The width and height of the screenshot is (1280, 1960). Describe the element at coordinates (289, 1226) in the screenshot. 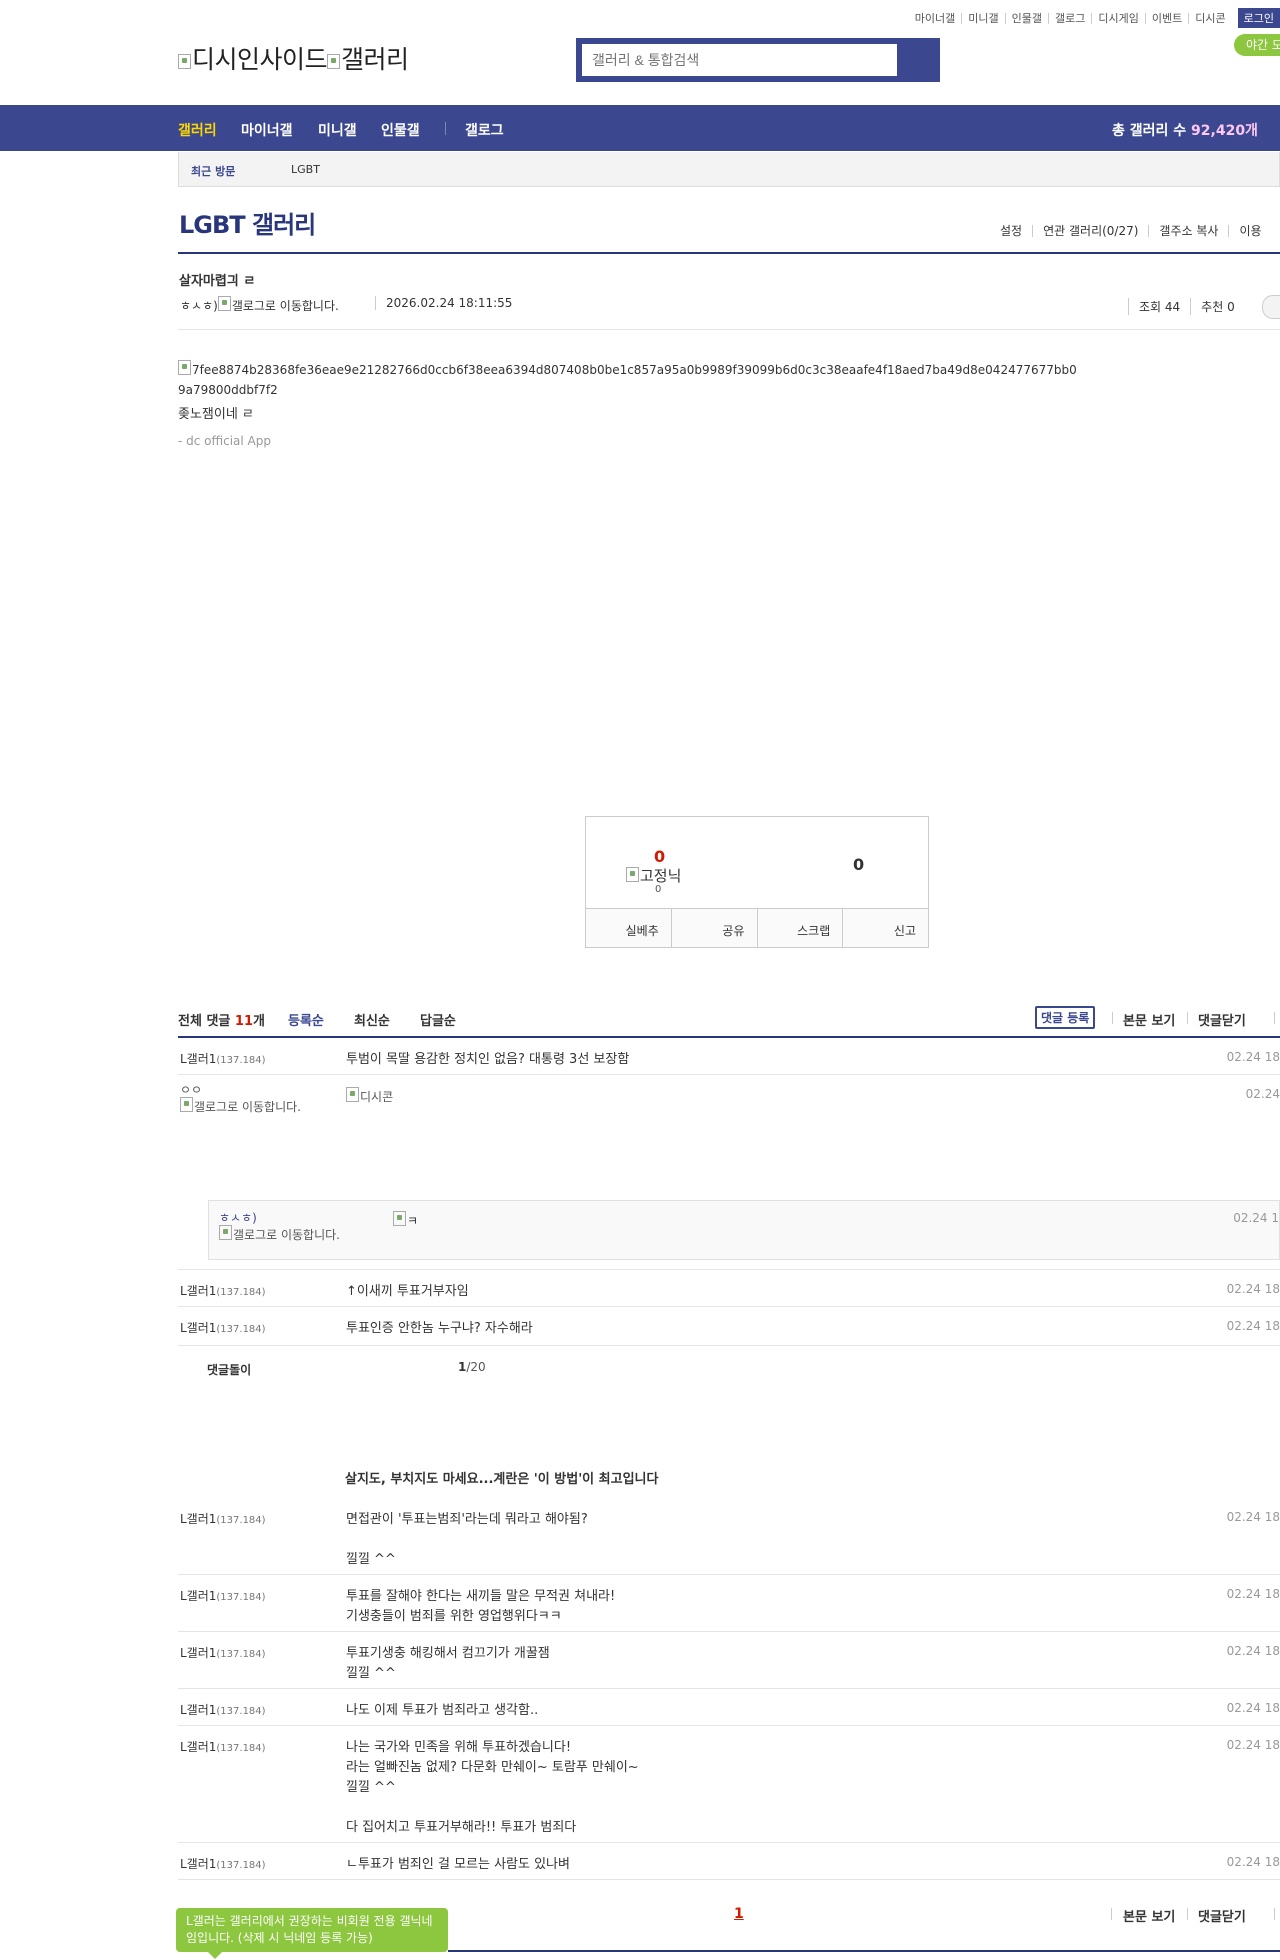

I see `reply-nick: ㅎㅅㅎ) 갤로그로 이동합니다.` at that location.